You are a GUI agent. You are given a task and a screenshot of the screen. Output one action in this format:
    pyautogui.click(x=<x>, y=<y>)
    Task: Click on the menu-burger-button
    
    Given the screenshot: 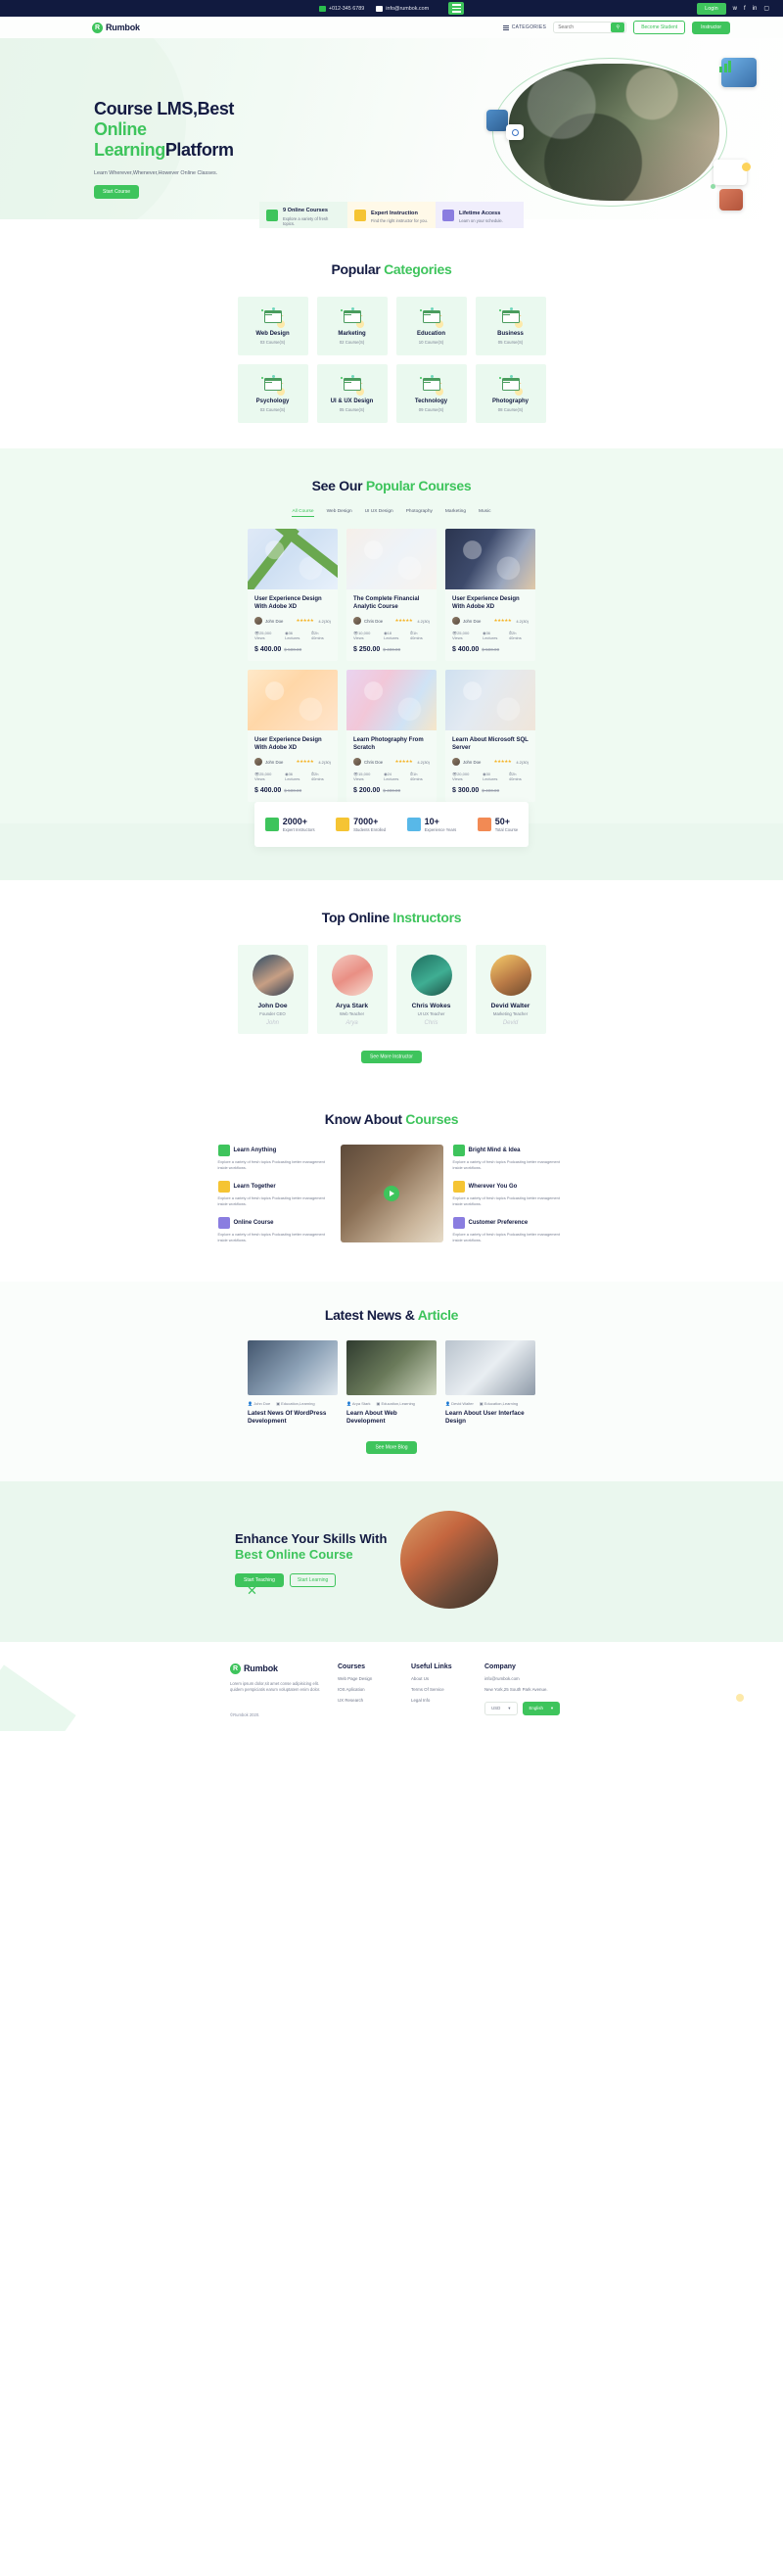 What is the action you would take?
    pyautogui.click(x=456, y=9)
    